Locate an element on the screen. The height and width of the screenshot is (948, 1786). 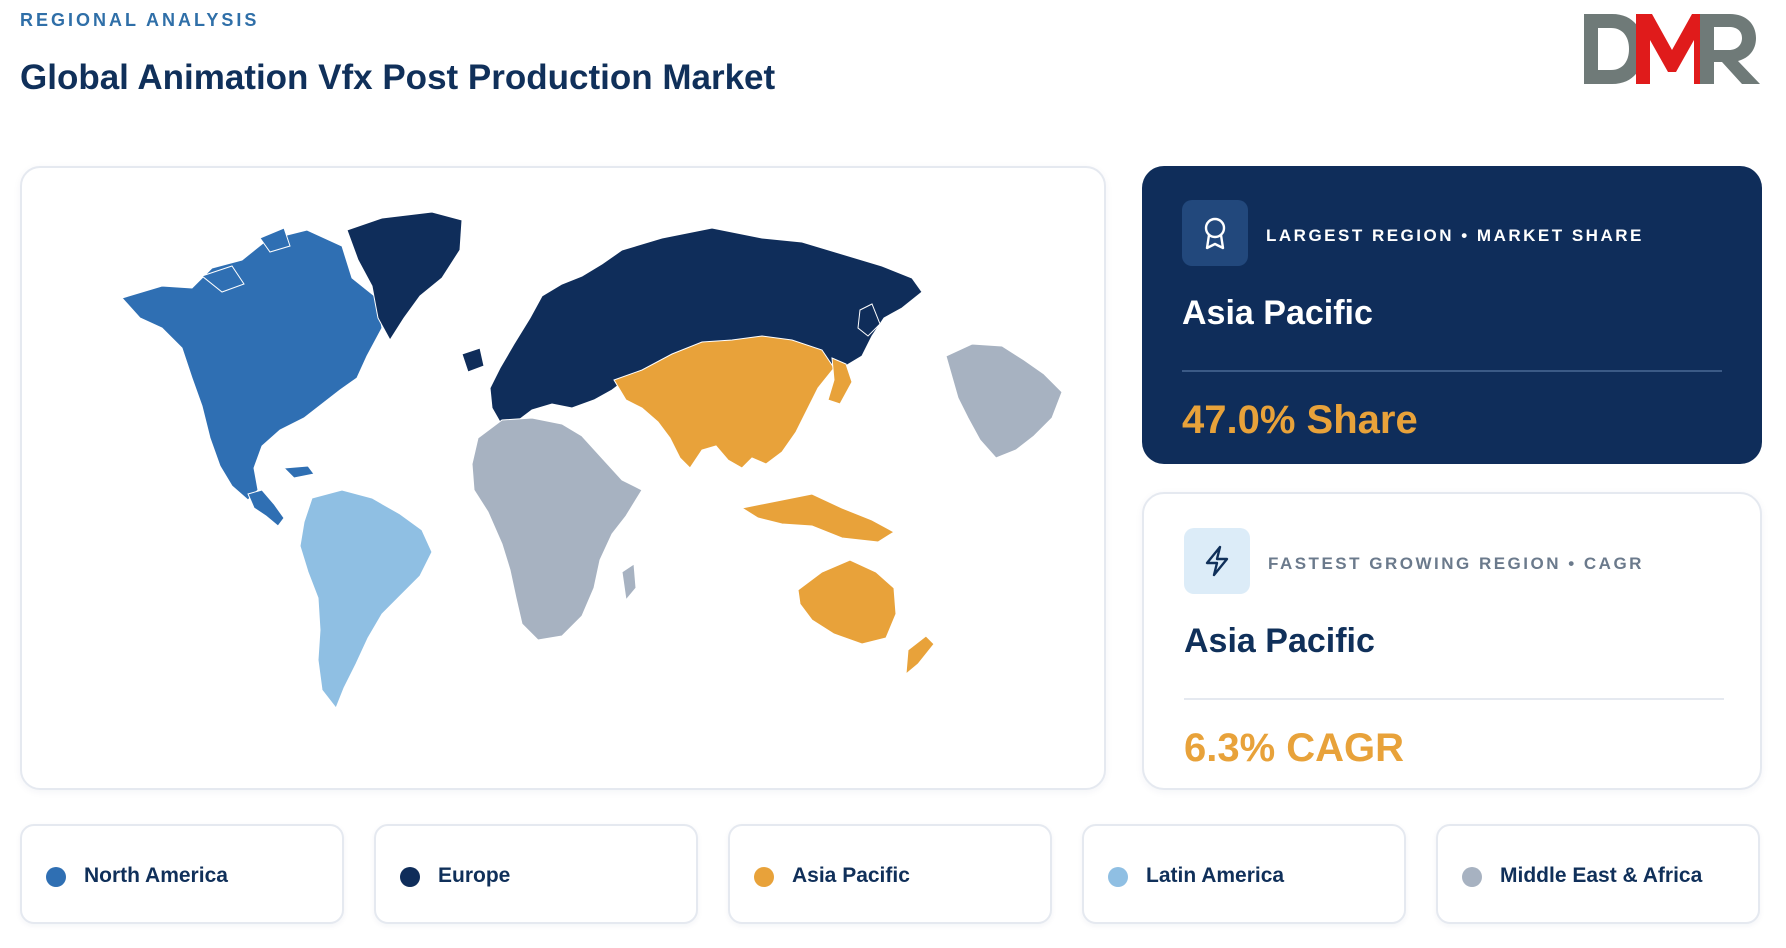
logo-letter-m is located at coordinates (1672, 49).